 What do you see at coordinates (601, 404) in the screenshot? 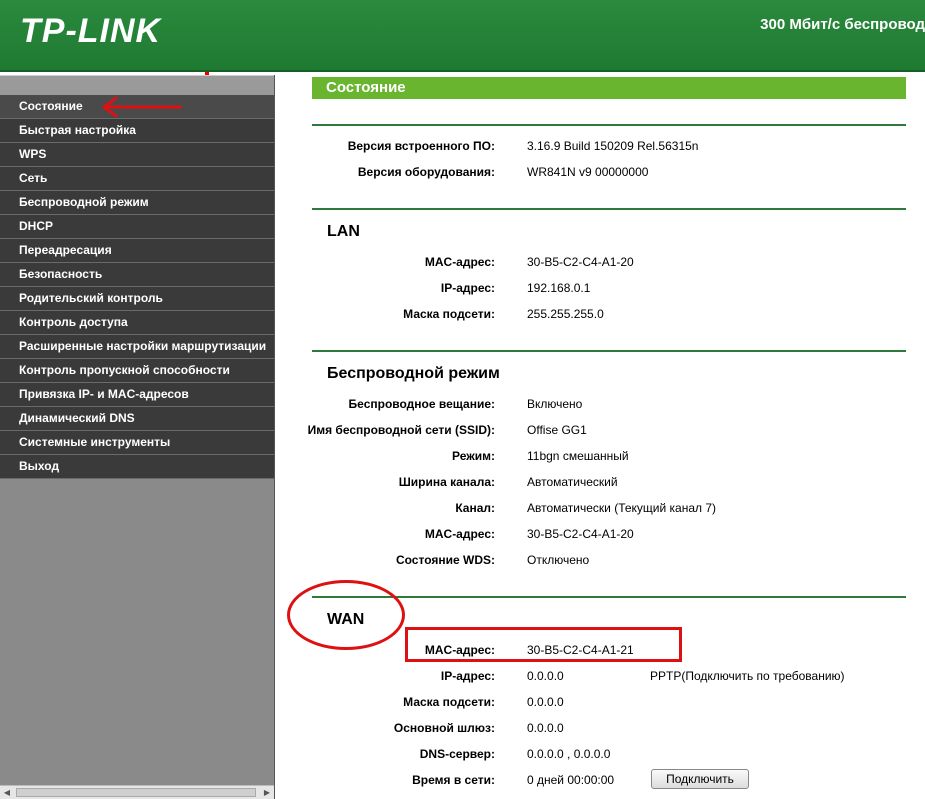
I see `wireless-broadcast-row: Беспроводное вещание: Включено` at bounding box center [601, 404].